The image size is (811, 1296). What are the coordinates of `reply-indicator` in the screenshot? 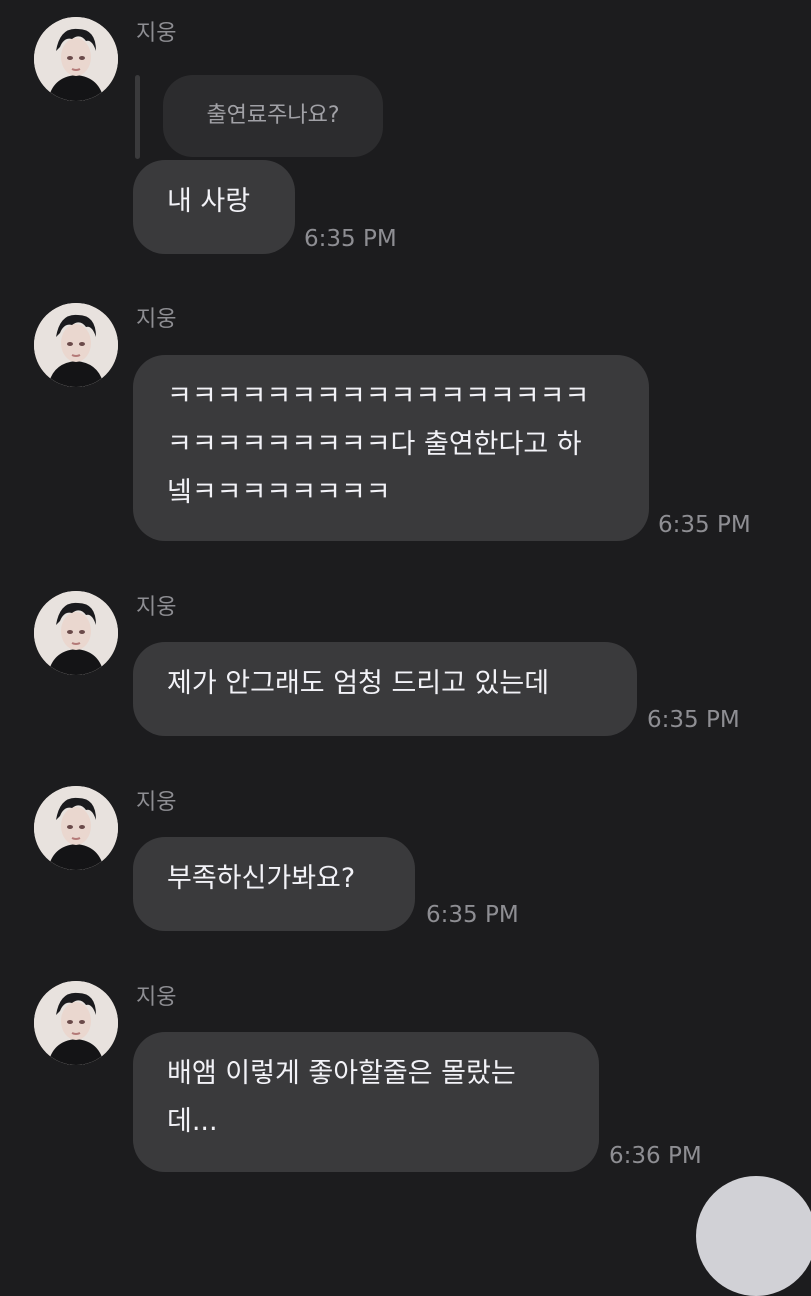 It's located at (137, 117).